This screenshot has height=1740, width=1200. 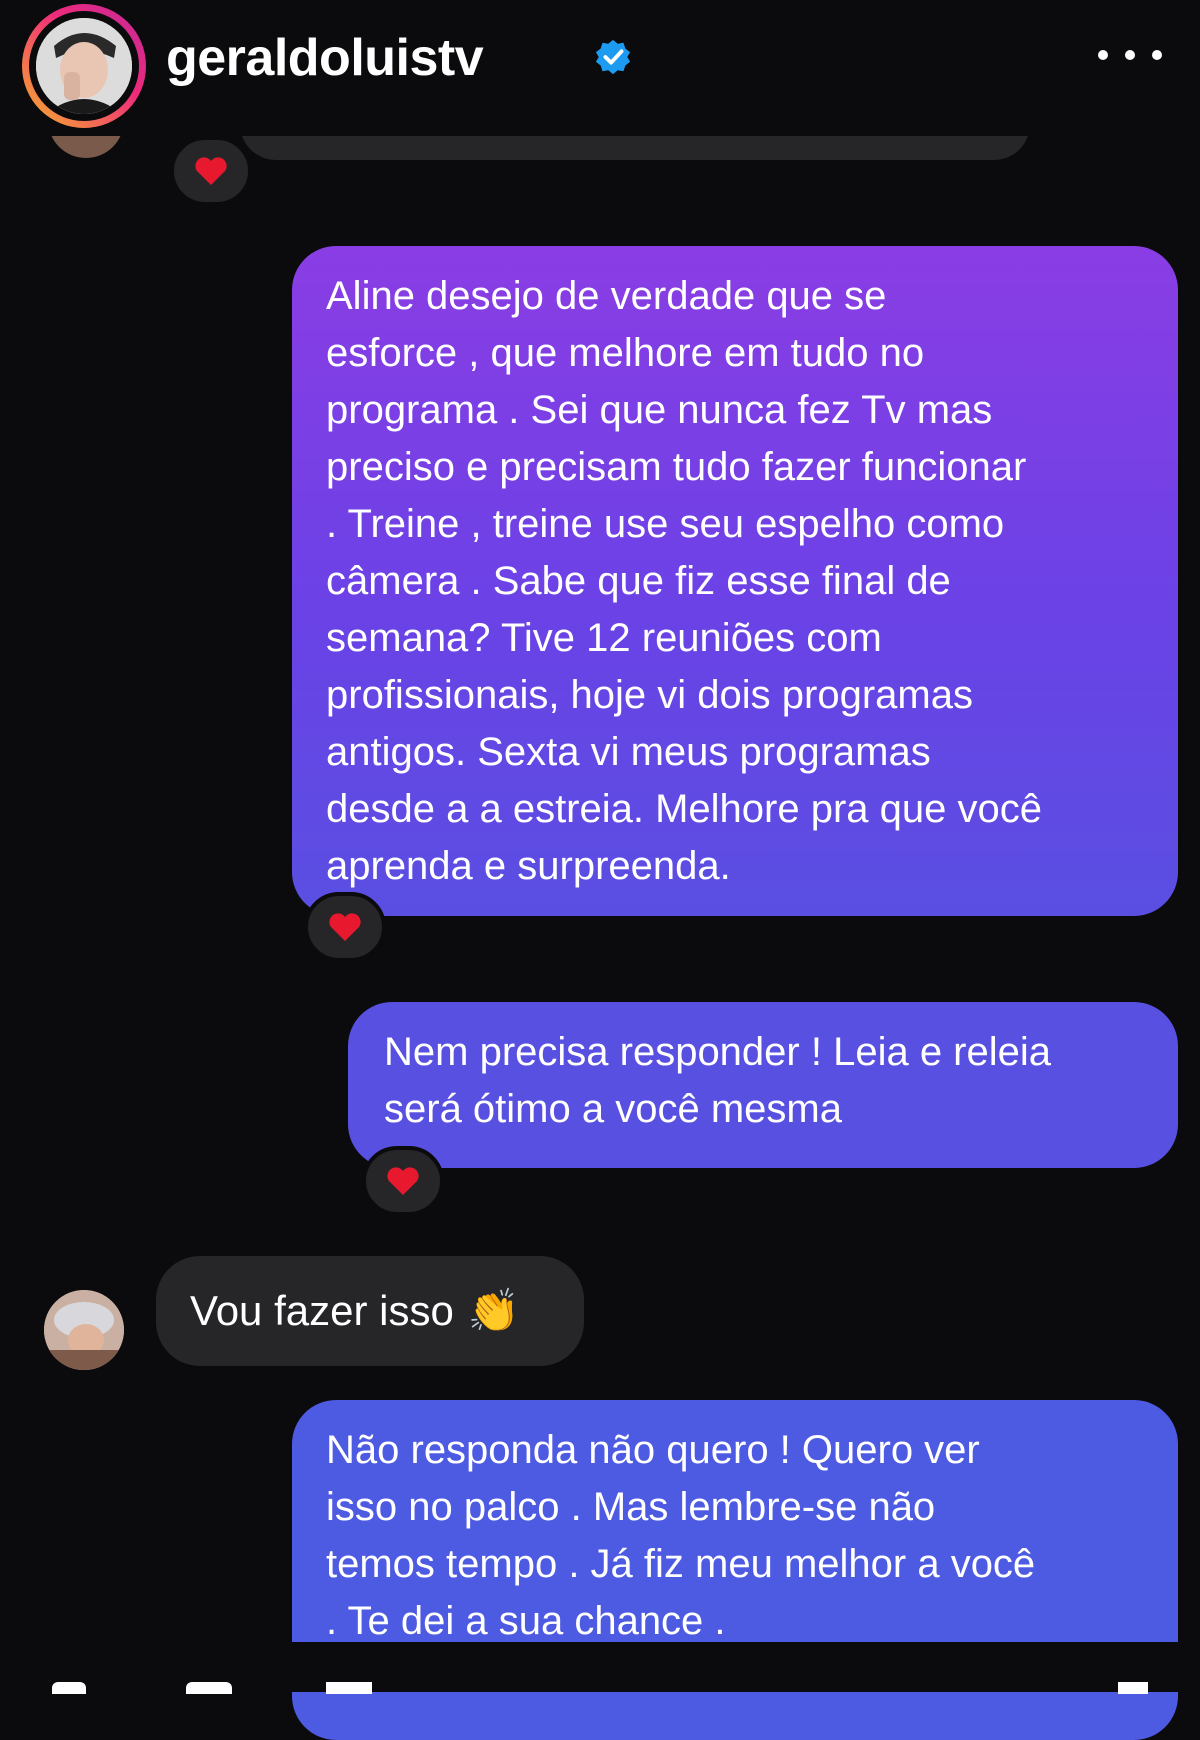 I want to click on share-icon, so click(x=349, y=1688).